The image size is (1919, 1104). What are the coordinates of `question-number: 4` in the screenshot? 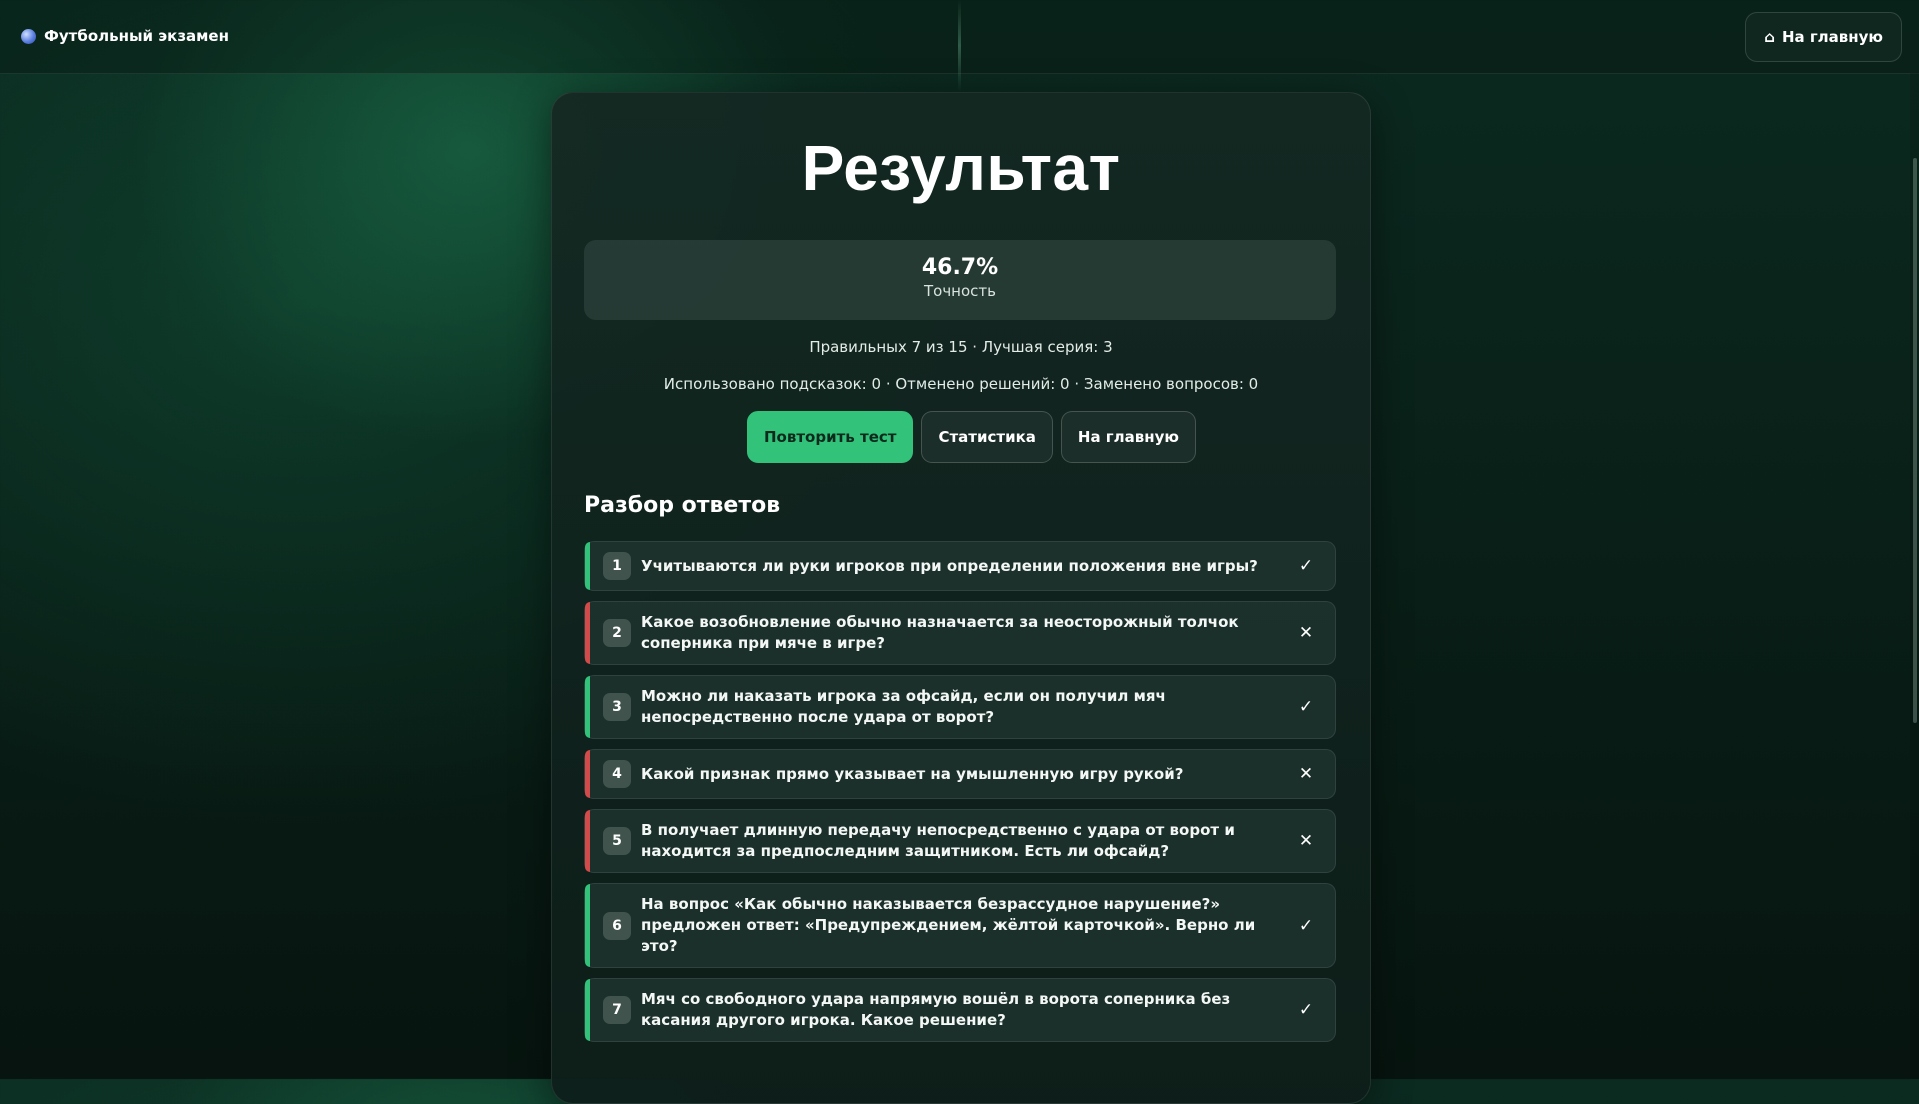 It's located at (617, 774).